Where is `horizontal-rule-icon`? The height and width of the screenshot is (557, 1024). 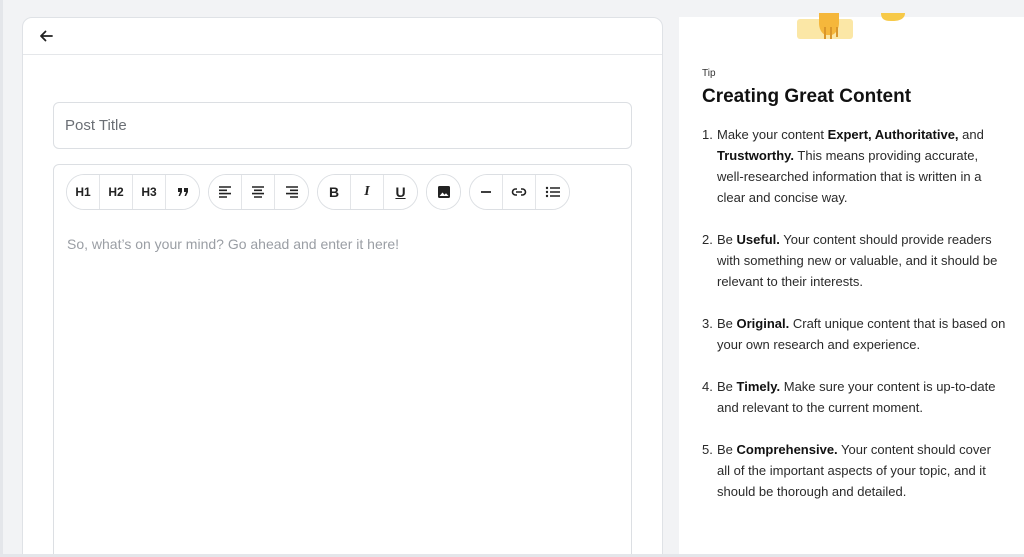
horizontal-rule-icon is located at coordinates (486, 192).